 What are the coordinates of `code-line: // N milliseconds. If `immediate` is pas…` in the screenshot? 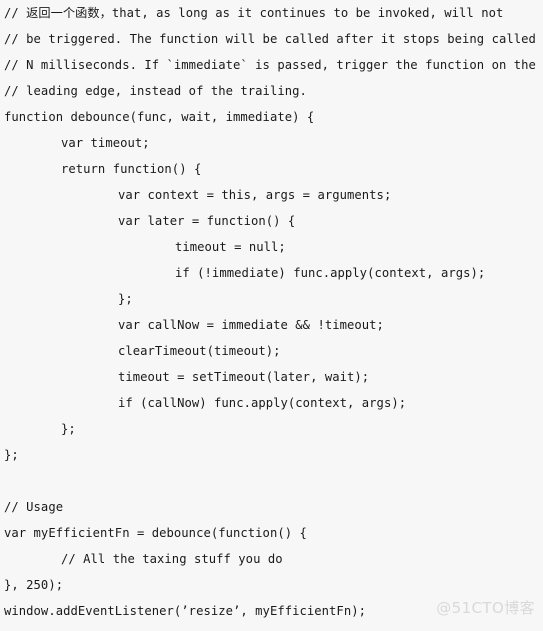 It's located at (270, 65).